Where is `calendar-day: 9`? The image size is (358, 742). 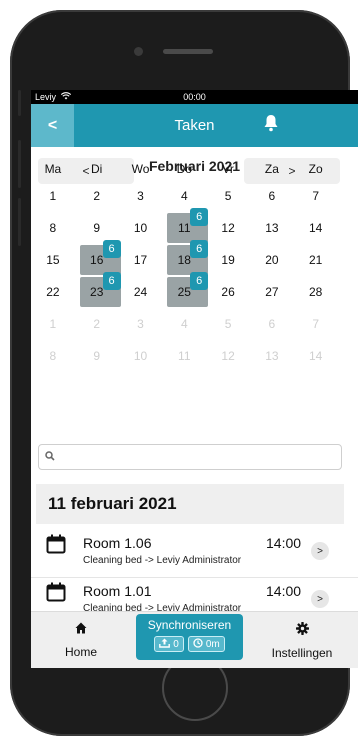 calendar-day: 9 is located at coordinates (97, 356).